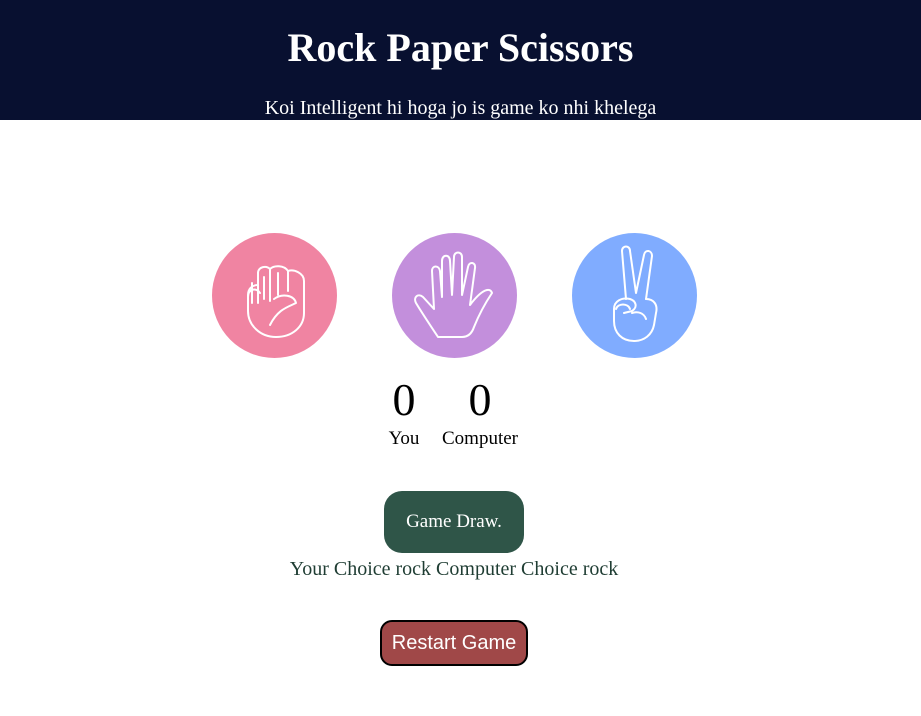 This screenshot has width=921, height=716. I want to click on open-hand-icon, so click(453, 294).